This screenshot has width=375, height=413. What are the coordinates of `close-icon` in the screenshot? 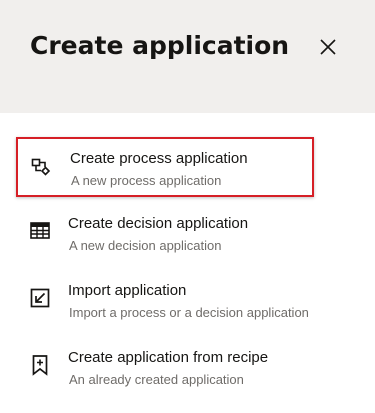 It's located at (328, 47).